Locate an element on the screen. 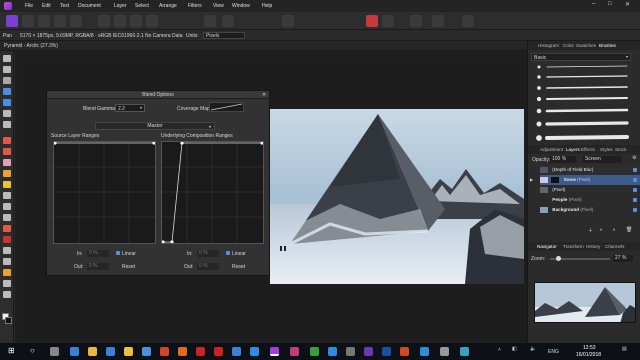  coverage-map-curve is located at coordinates (226, 107).